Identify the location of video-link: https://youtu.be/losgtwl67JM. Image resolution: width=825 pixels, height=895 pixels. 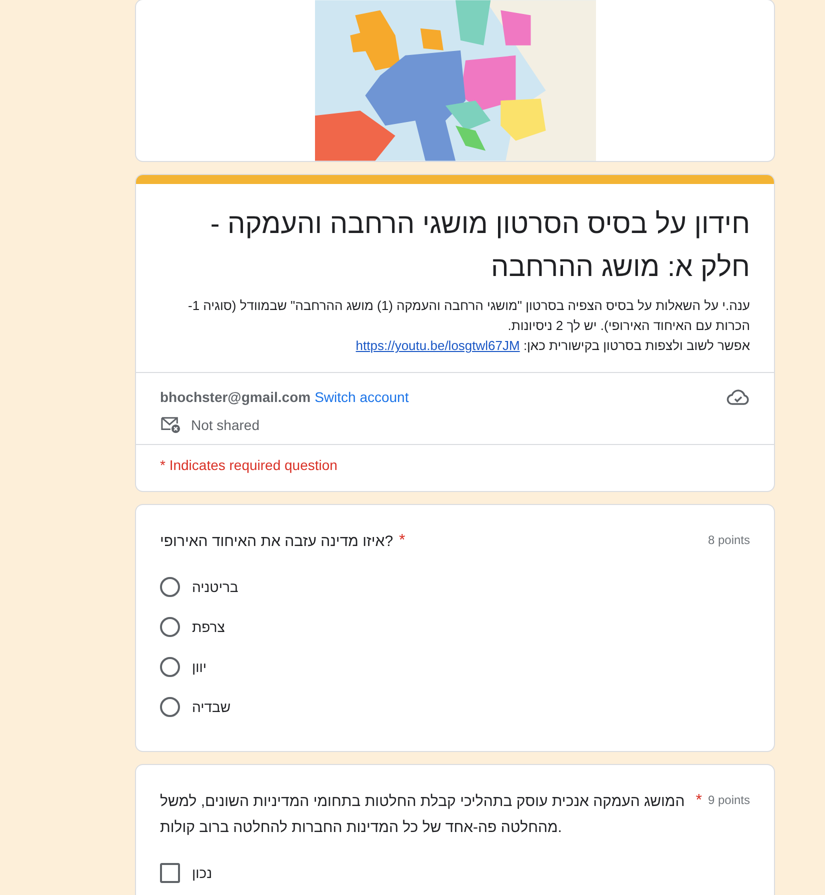
(438, 345).